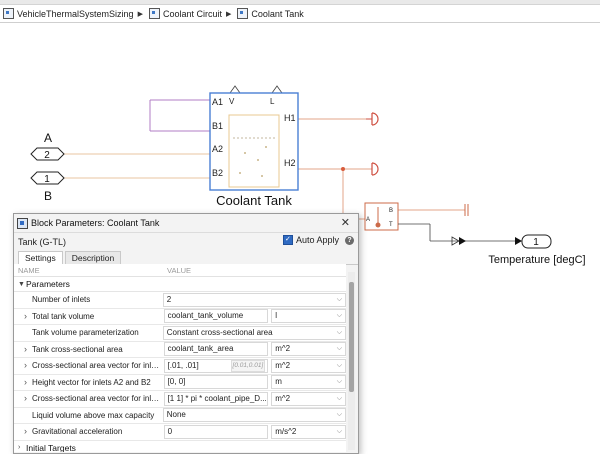  I want to click on output-signal-line, so click(460, 234).